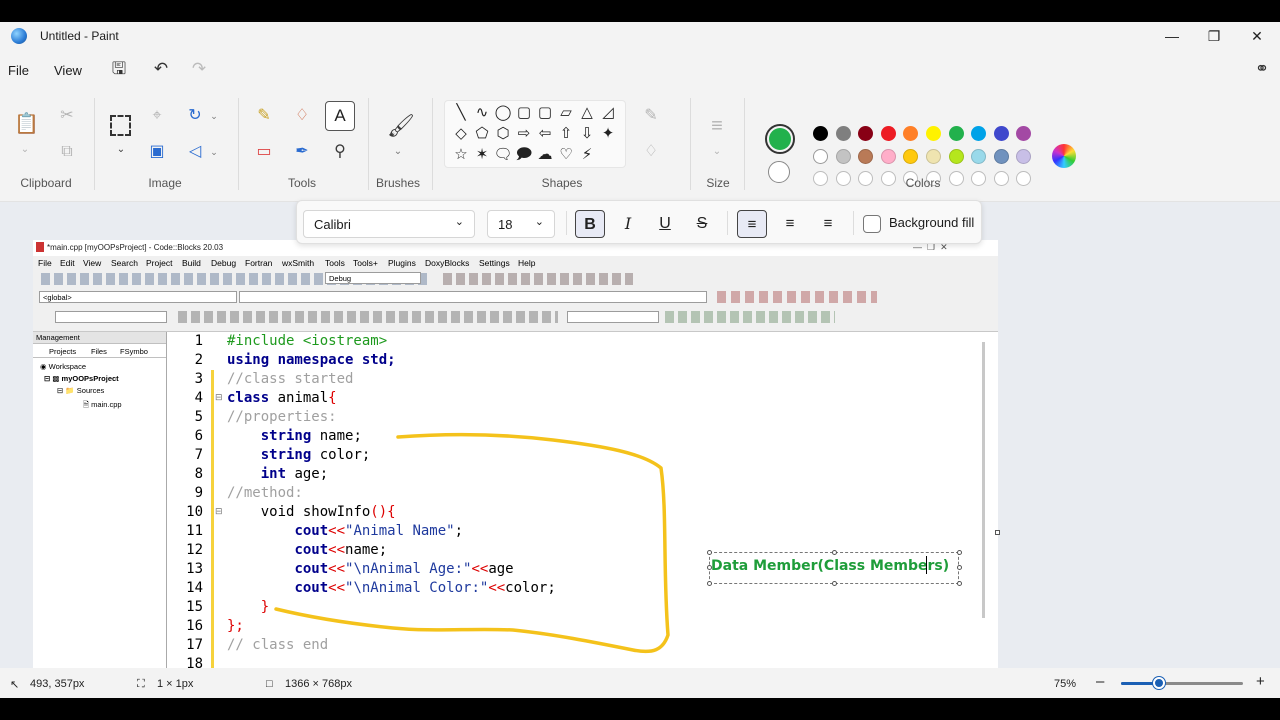  What do you see at coordinates (545, 134) in the screenshot?
I see `left-arrow-shape-icon: ⇦` at bounding box center [545, 134].